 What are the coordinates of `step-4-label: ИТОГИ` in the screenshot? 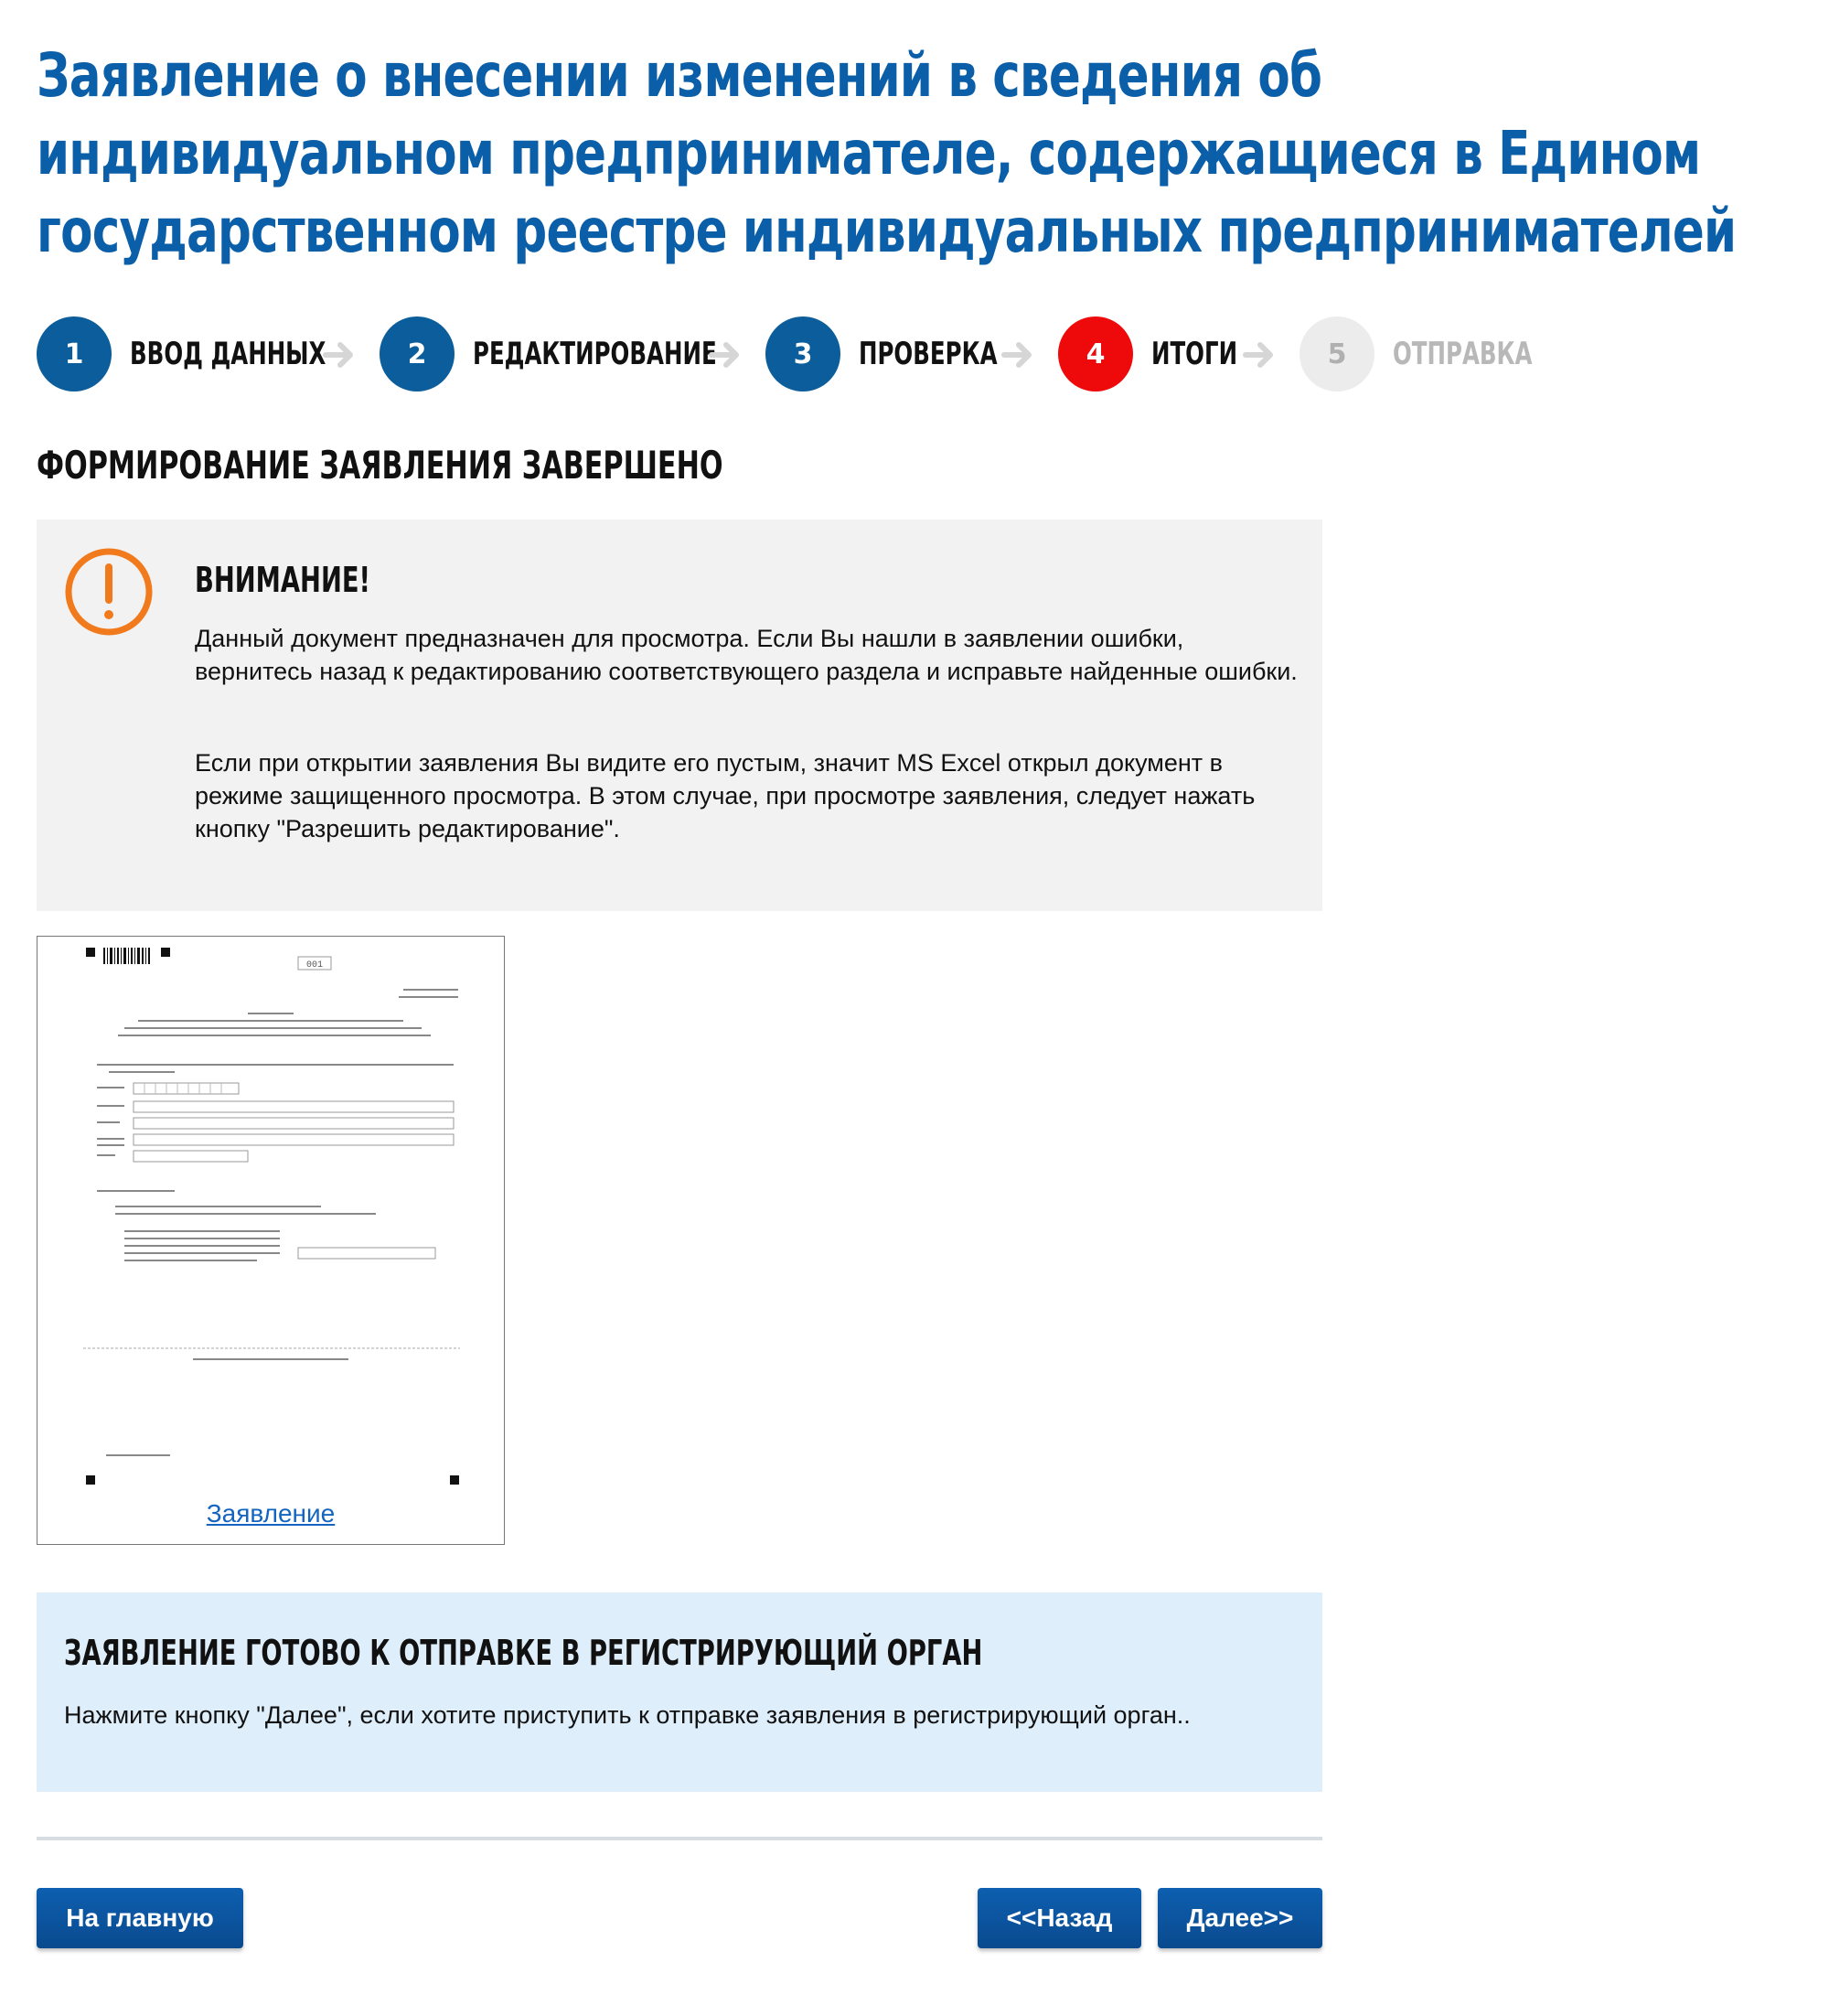 It's located at (1194, 354).